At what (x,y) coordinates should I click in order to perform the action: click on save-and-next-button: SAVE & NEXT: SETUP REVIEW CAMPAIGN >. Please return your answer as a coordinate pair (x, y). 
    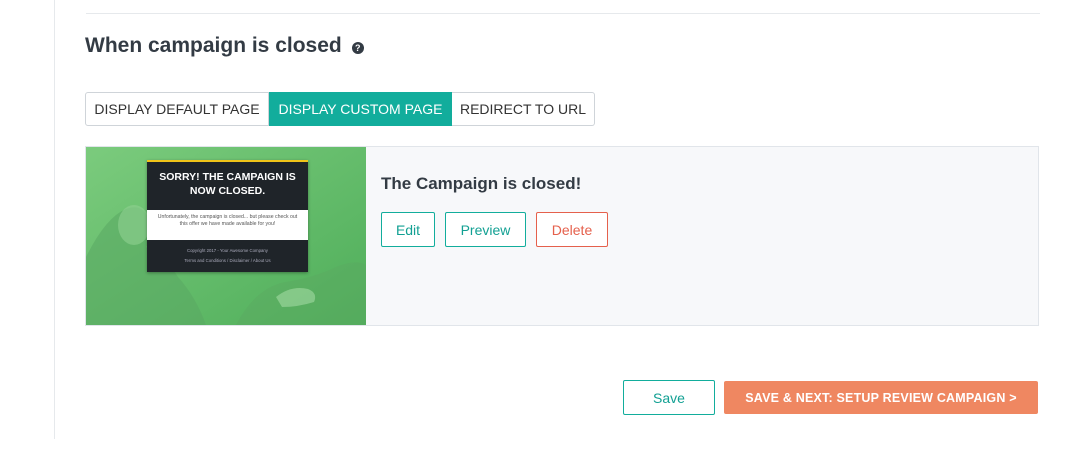
    Looking at the image, I should click on (881, 397).